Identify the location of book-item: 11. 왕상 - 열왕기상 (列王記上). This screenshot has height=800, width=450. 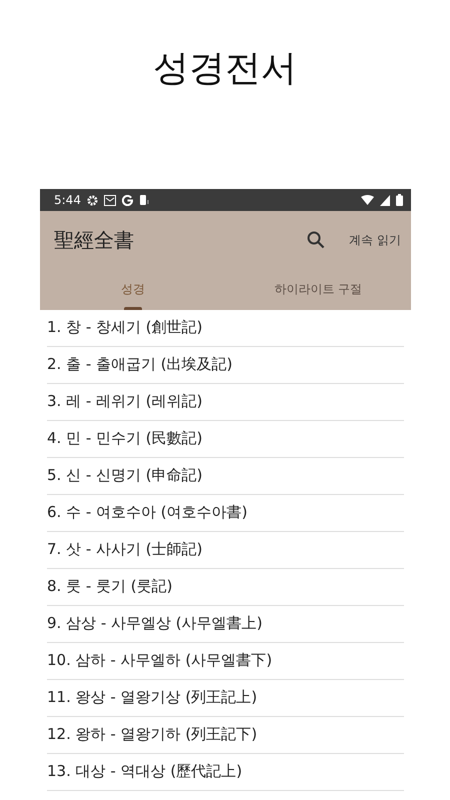
(225, 698).